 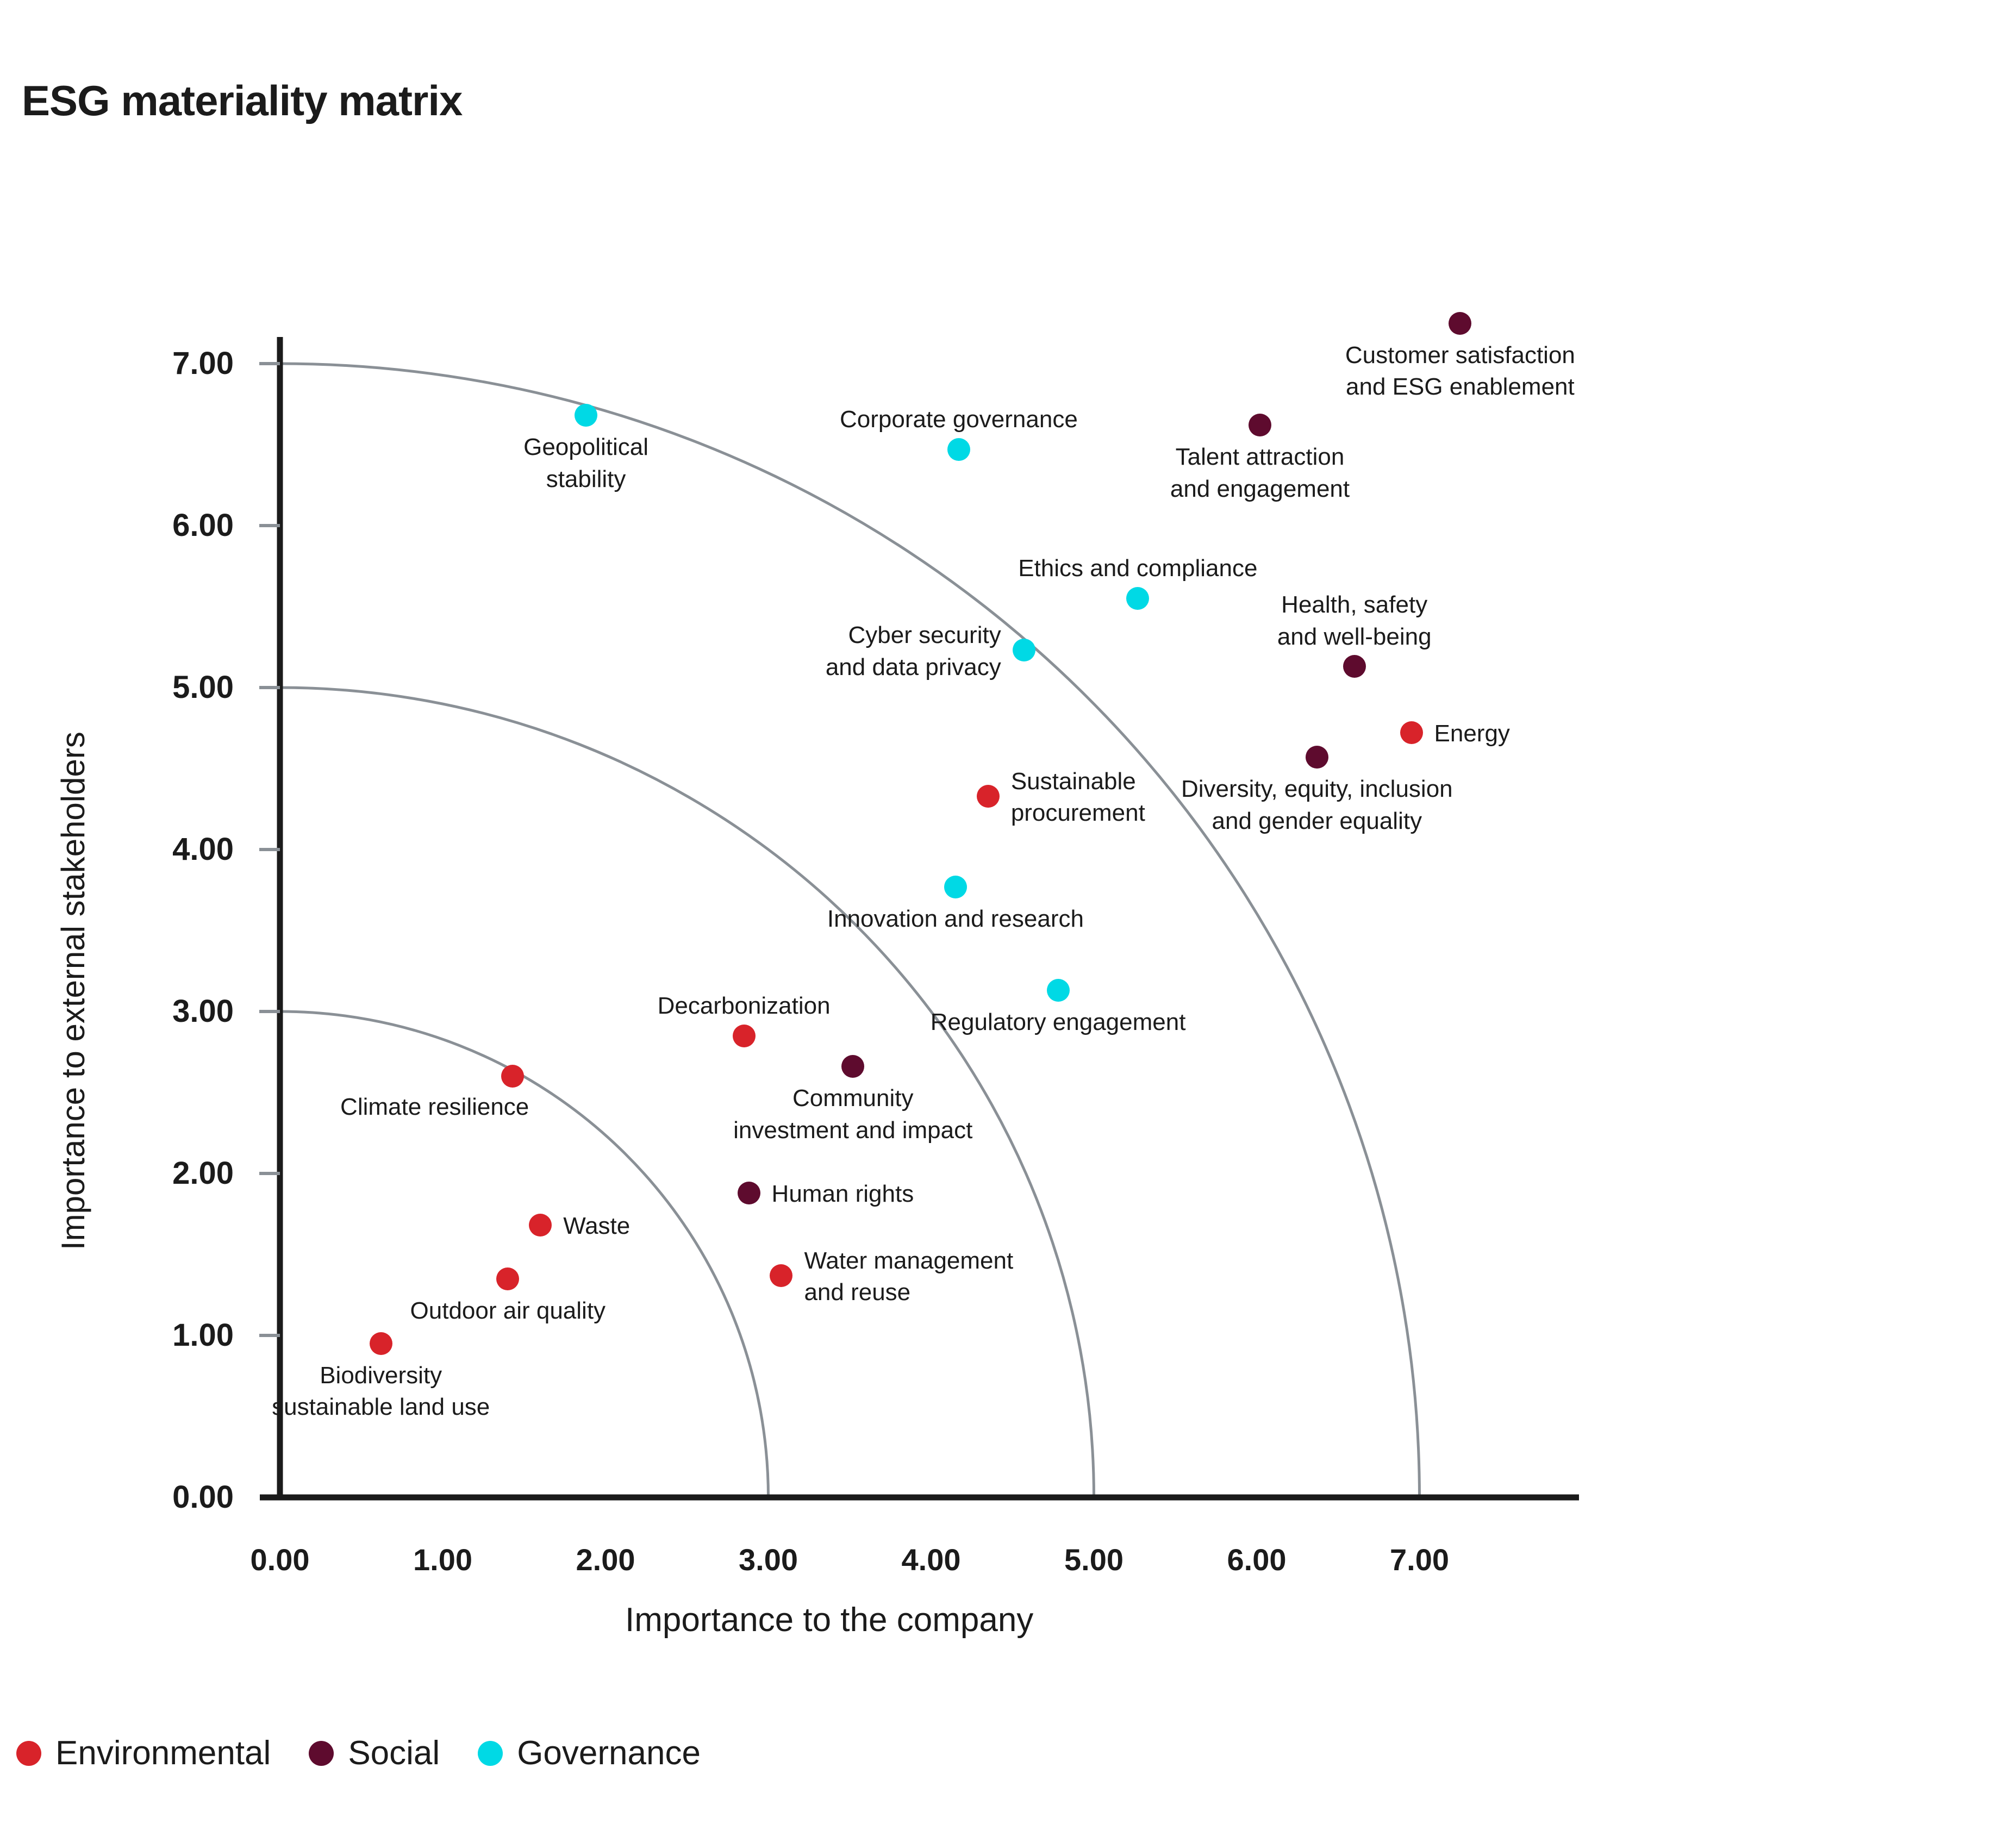 What do you see at coordinates (597, 1226) in the screenshot?
I see `data-point-label: Waste` at bounding box center [597, 1226].